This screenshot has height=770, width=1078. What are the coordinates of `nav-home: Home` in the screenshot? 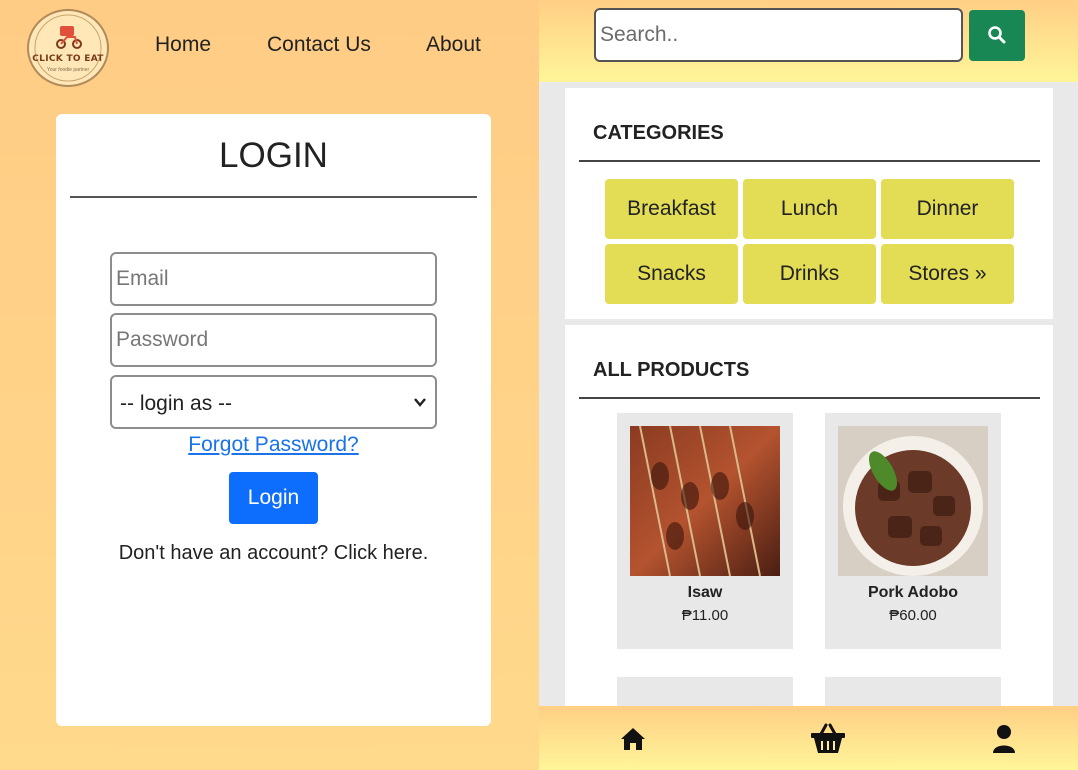 It's located at (183, 45).